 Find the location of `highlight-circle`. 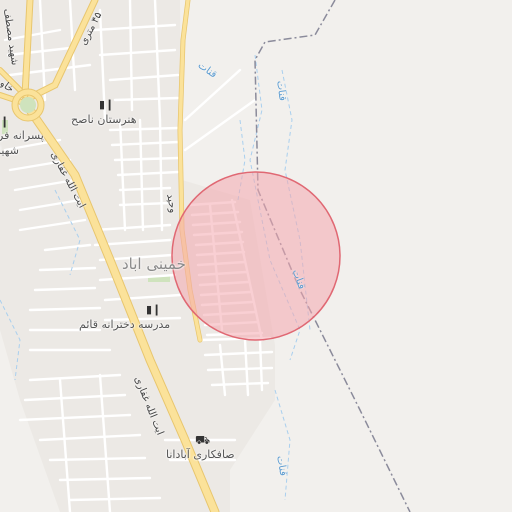

highlight-circle is located at coordinates (256, 256).